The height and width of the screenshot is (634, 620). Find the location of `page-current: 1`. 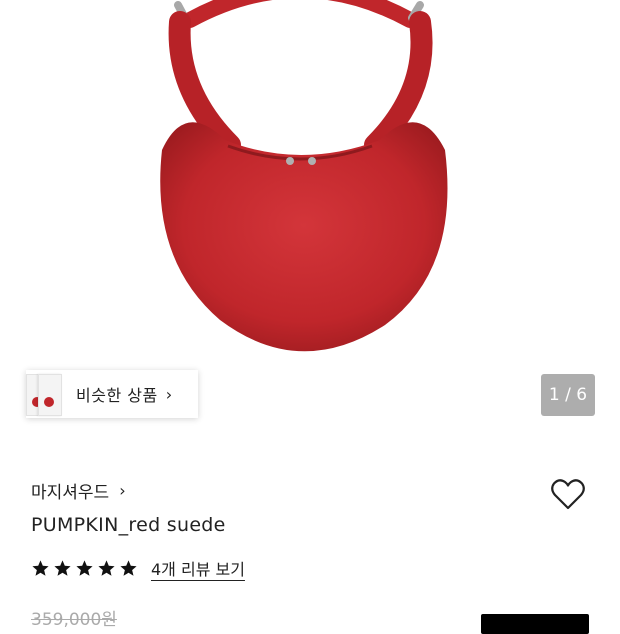

page-current: 1 is located at coordinates (554, 395).